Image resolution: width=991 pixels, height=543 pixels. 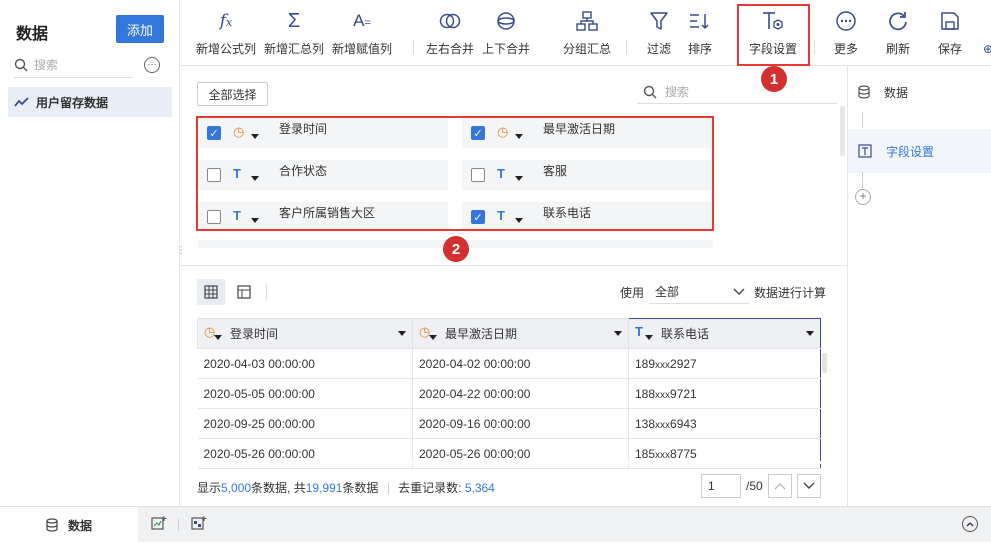 What do you see at coordinates (724, 453) in the screenshot?
I see `table-cell: 185xxx8775` at bounding box center [724, 453].